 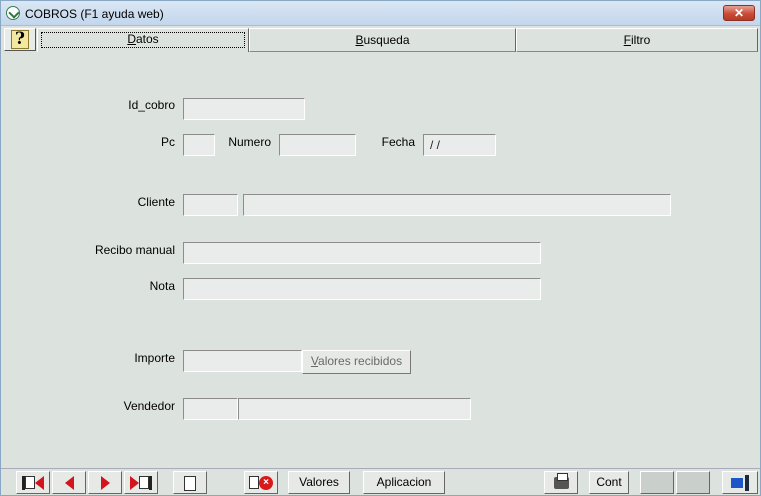 I want to click on valores-recibidos-button: Valores recibidos, so click(x=356, y=362).